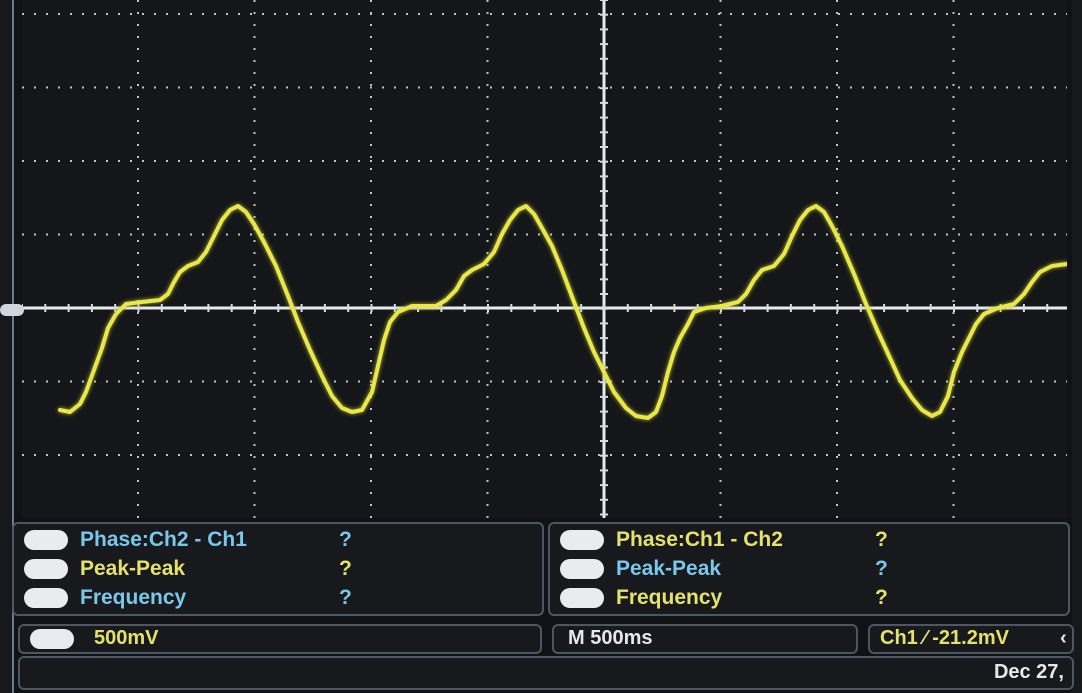 The image size is (1082, 693). I want to click on ground-marker-icon, so click(12, 310).